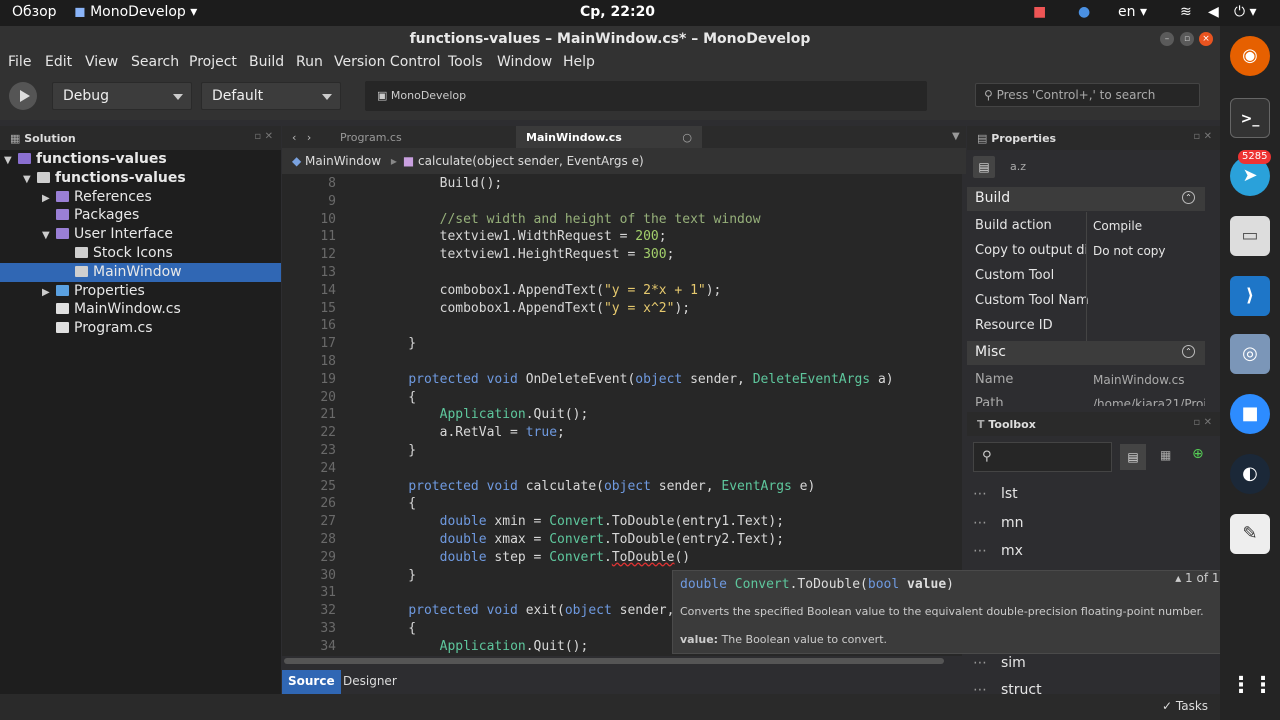 The image size is (1280, 720). What do you see at coordinates (415, 137) in the screenshot?
I see `tab-program-cs: Program.cs` at bounding box center [415, 137].